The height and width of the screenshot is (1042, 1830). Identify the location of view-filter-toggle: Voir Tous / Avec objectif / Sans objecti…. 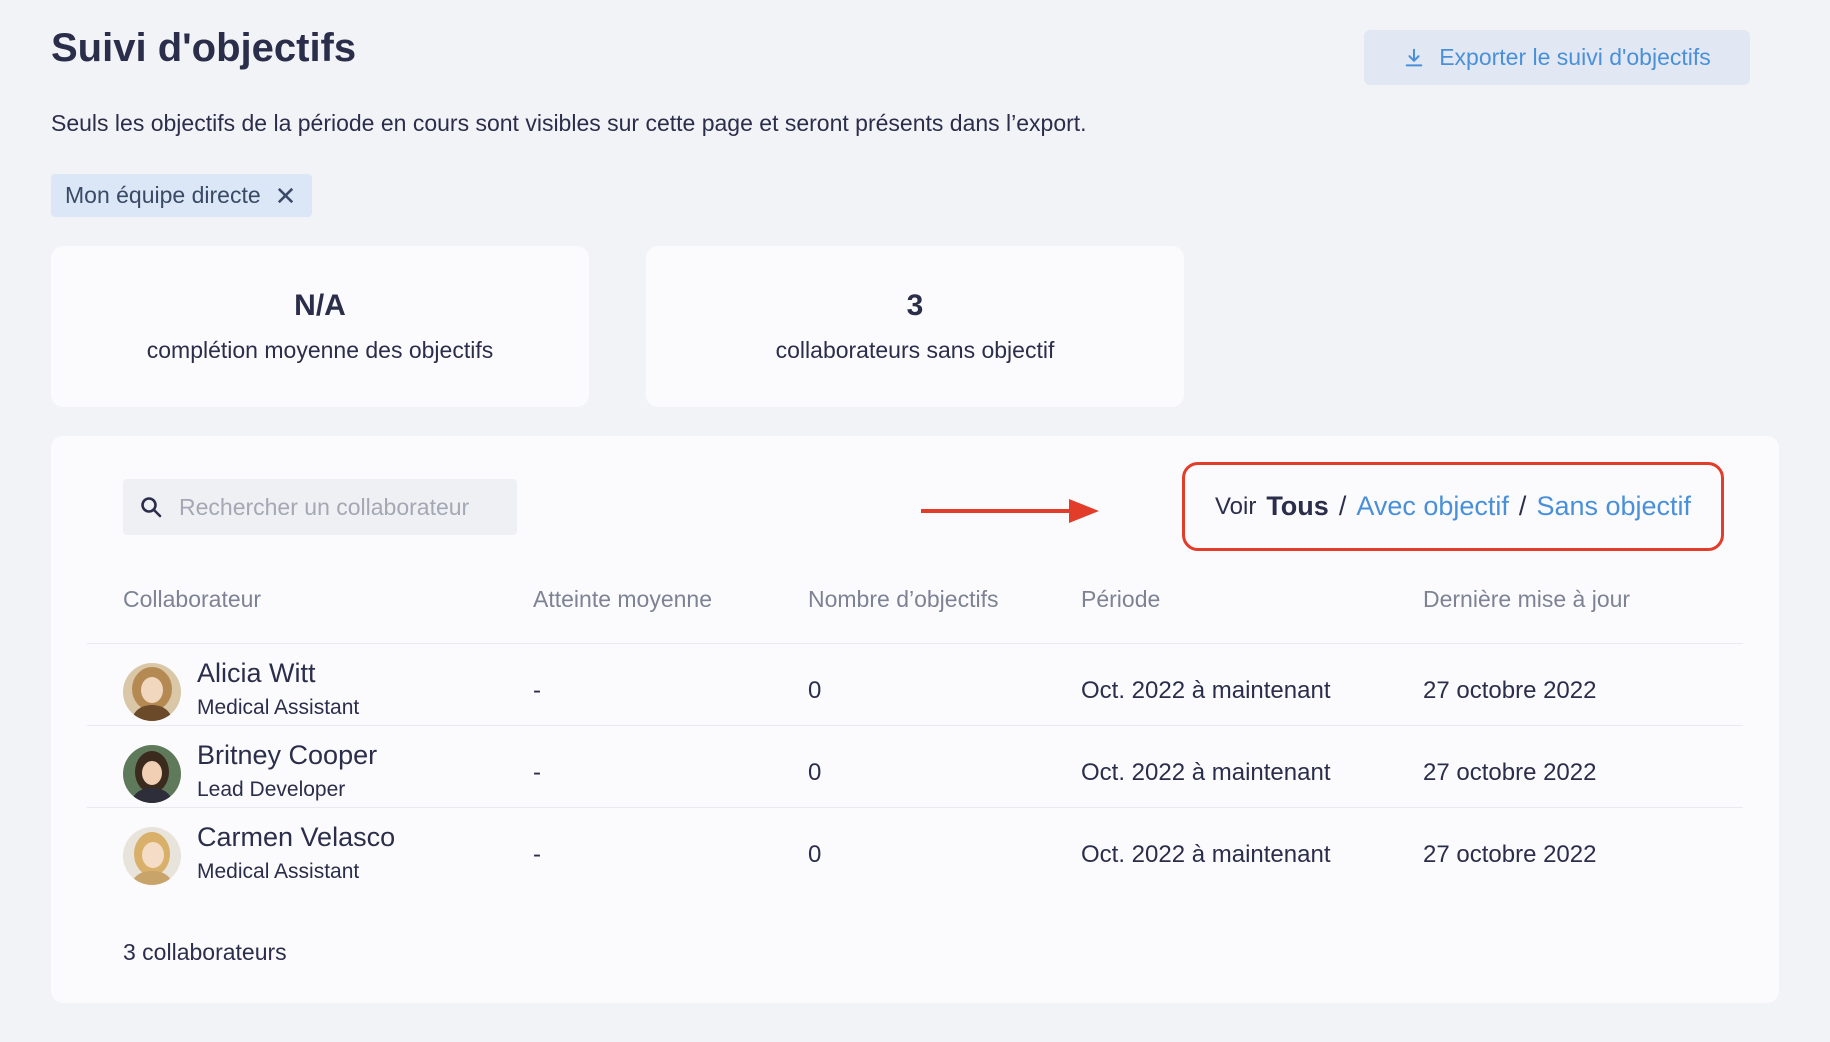
(1453, 506).